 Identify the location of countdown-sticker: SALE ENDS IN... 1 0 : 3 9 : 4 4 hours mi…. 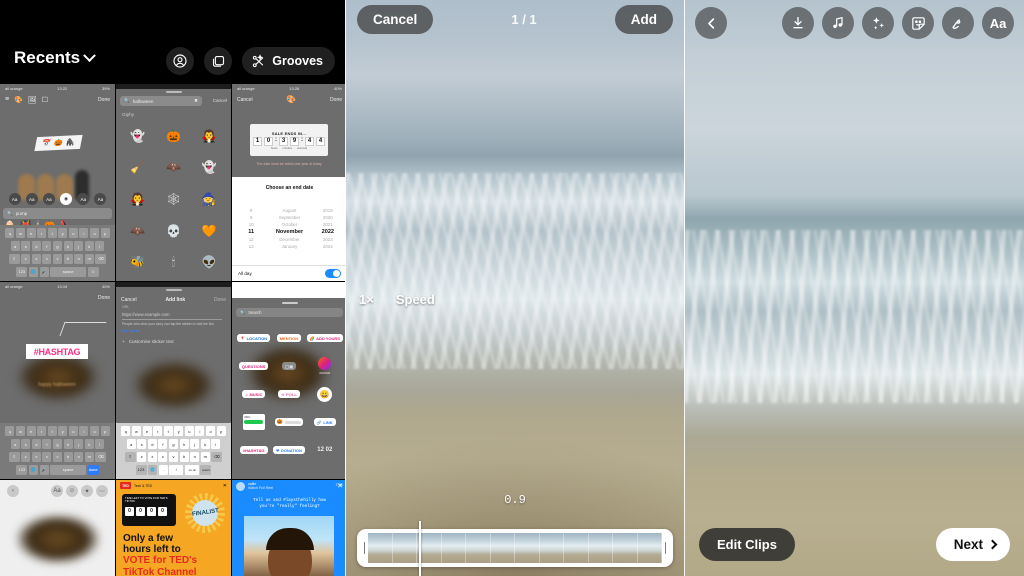
(289, 140).